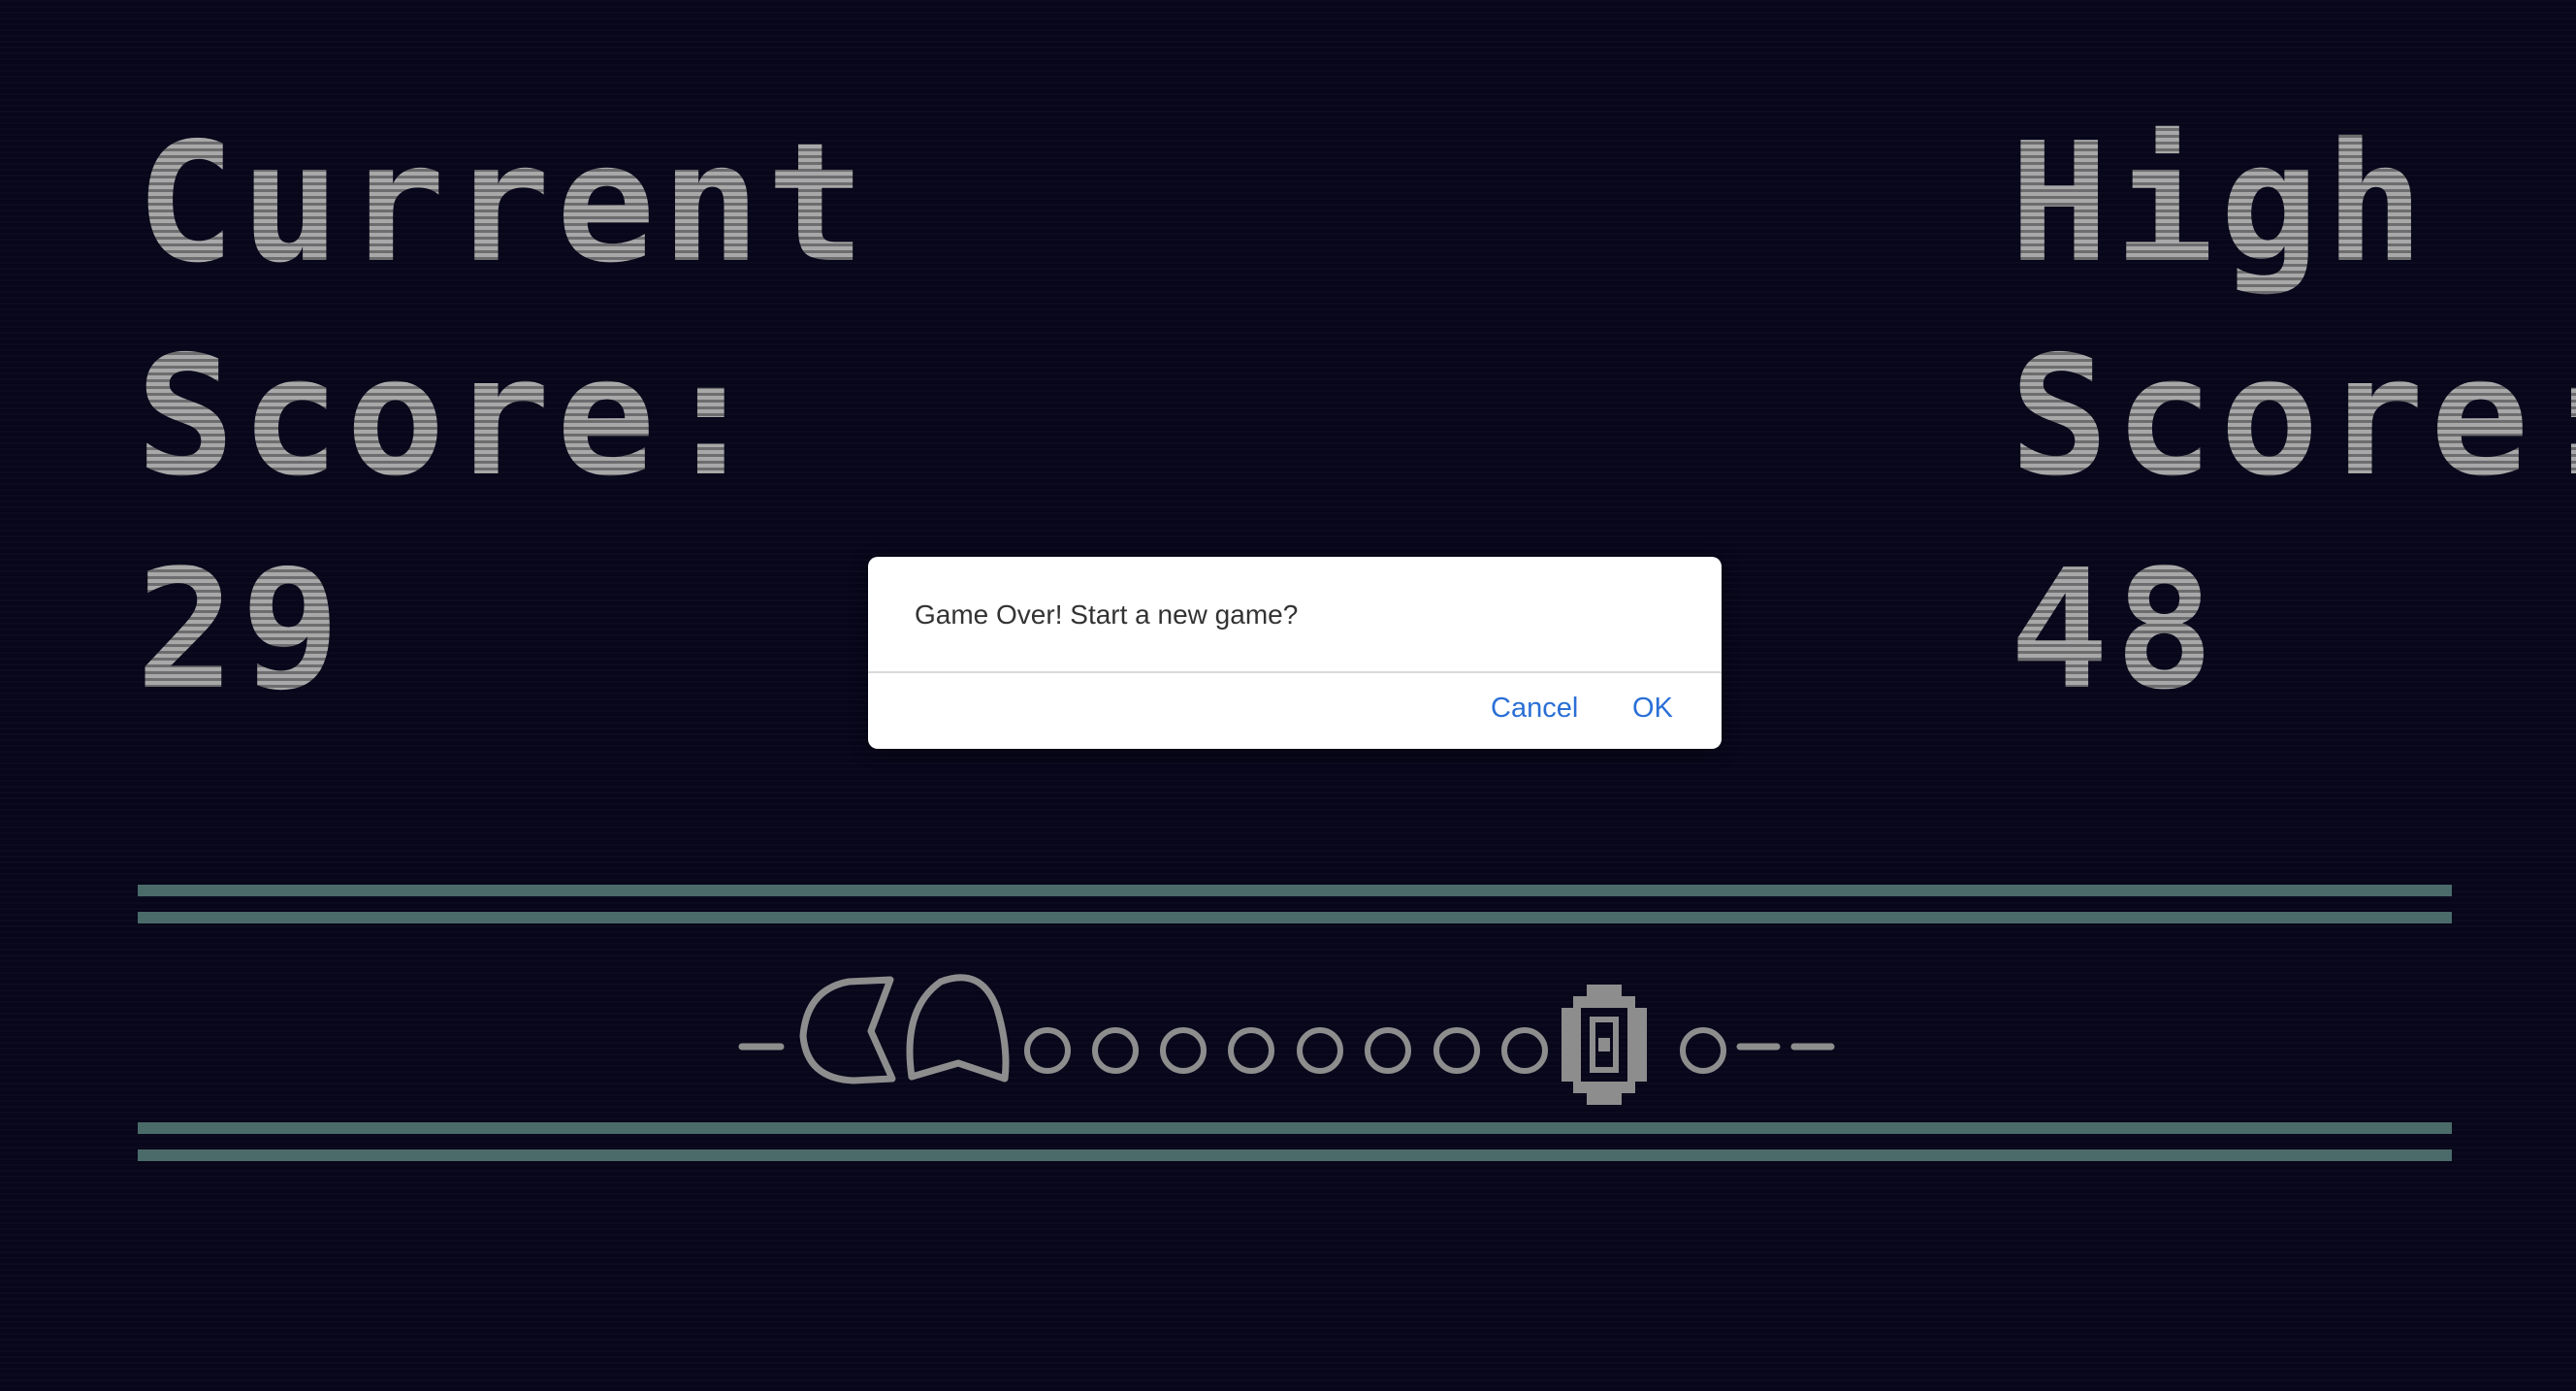  I want to click on pellet-row, so click(1375, 1050).